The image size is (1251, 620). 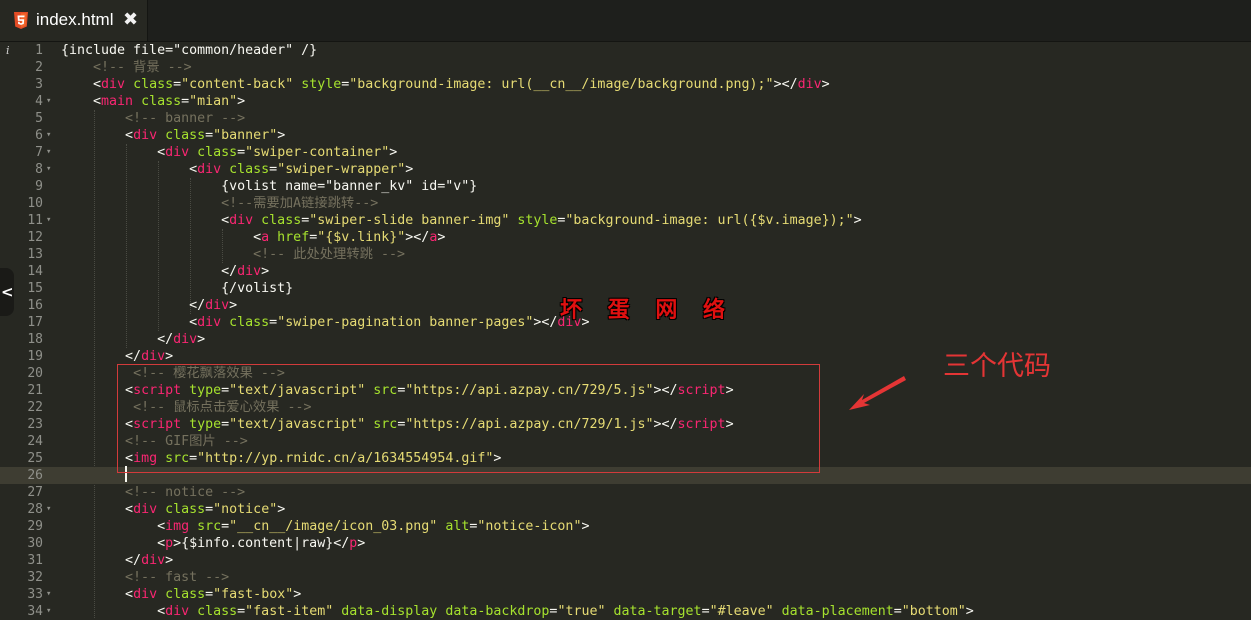 I want to click on code-line: 13 <!-- 此处处理转跳 -->, so click(x=625, y=254).